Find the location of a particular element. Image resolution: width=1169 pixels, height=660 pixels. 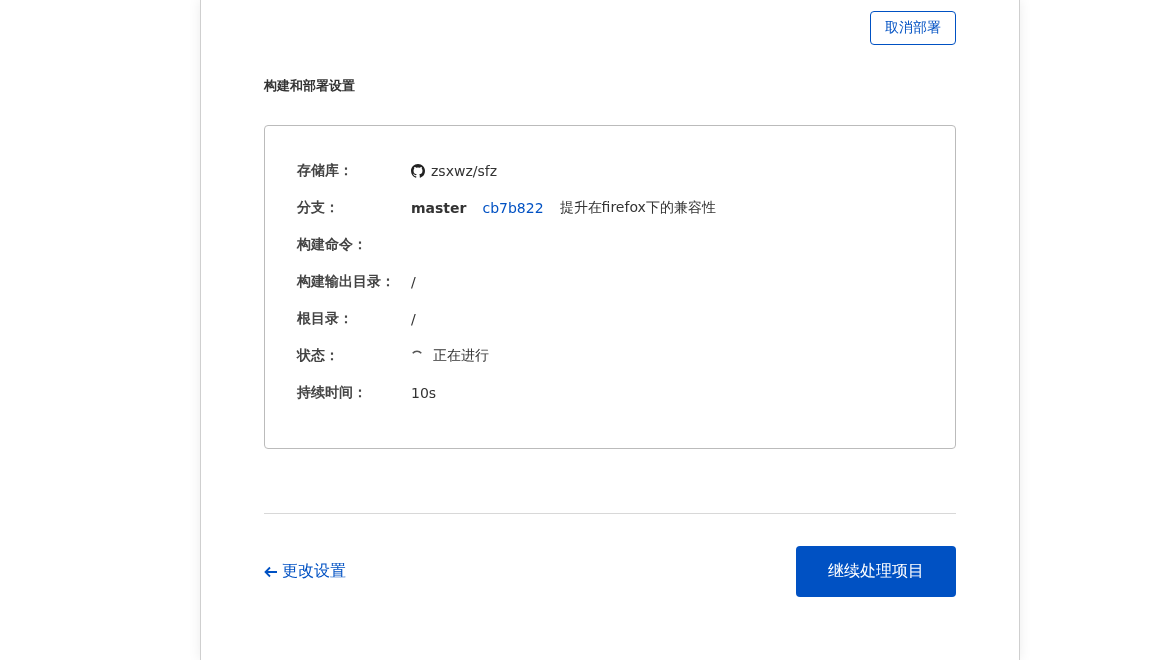

commit-link: cb7b822 is located at coordinates (513, 207).